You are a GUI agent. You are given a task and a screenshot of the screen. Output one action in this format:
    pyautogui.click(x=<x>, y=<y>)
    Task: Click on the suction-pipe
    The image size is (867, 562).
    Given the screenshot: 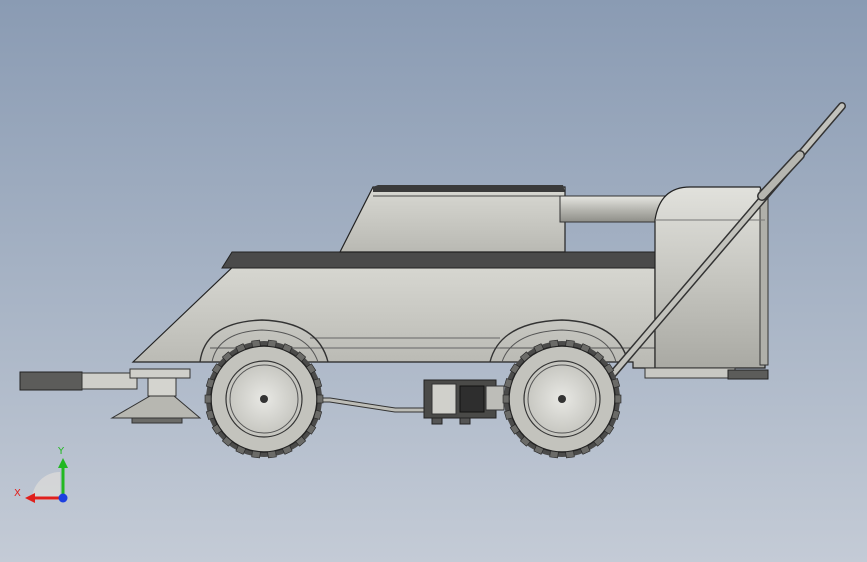 What is the action you would take?
    pyautogui.click(x=615, y=209)
    